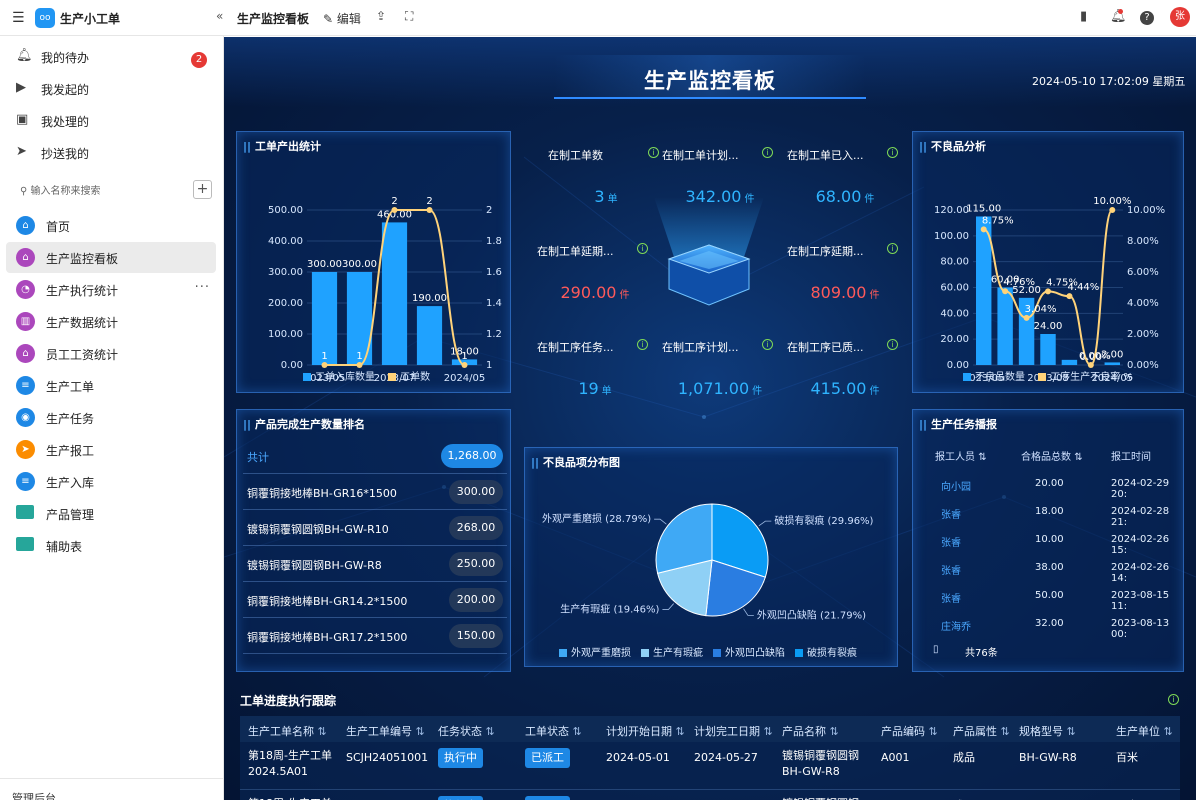  What do you see at coordinates (722, 368) in the screenshot?
I see `kpi-card: 在制工序计划... i 1,071.00 件` at bounding box center [722, 368].